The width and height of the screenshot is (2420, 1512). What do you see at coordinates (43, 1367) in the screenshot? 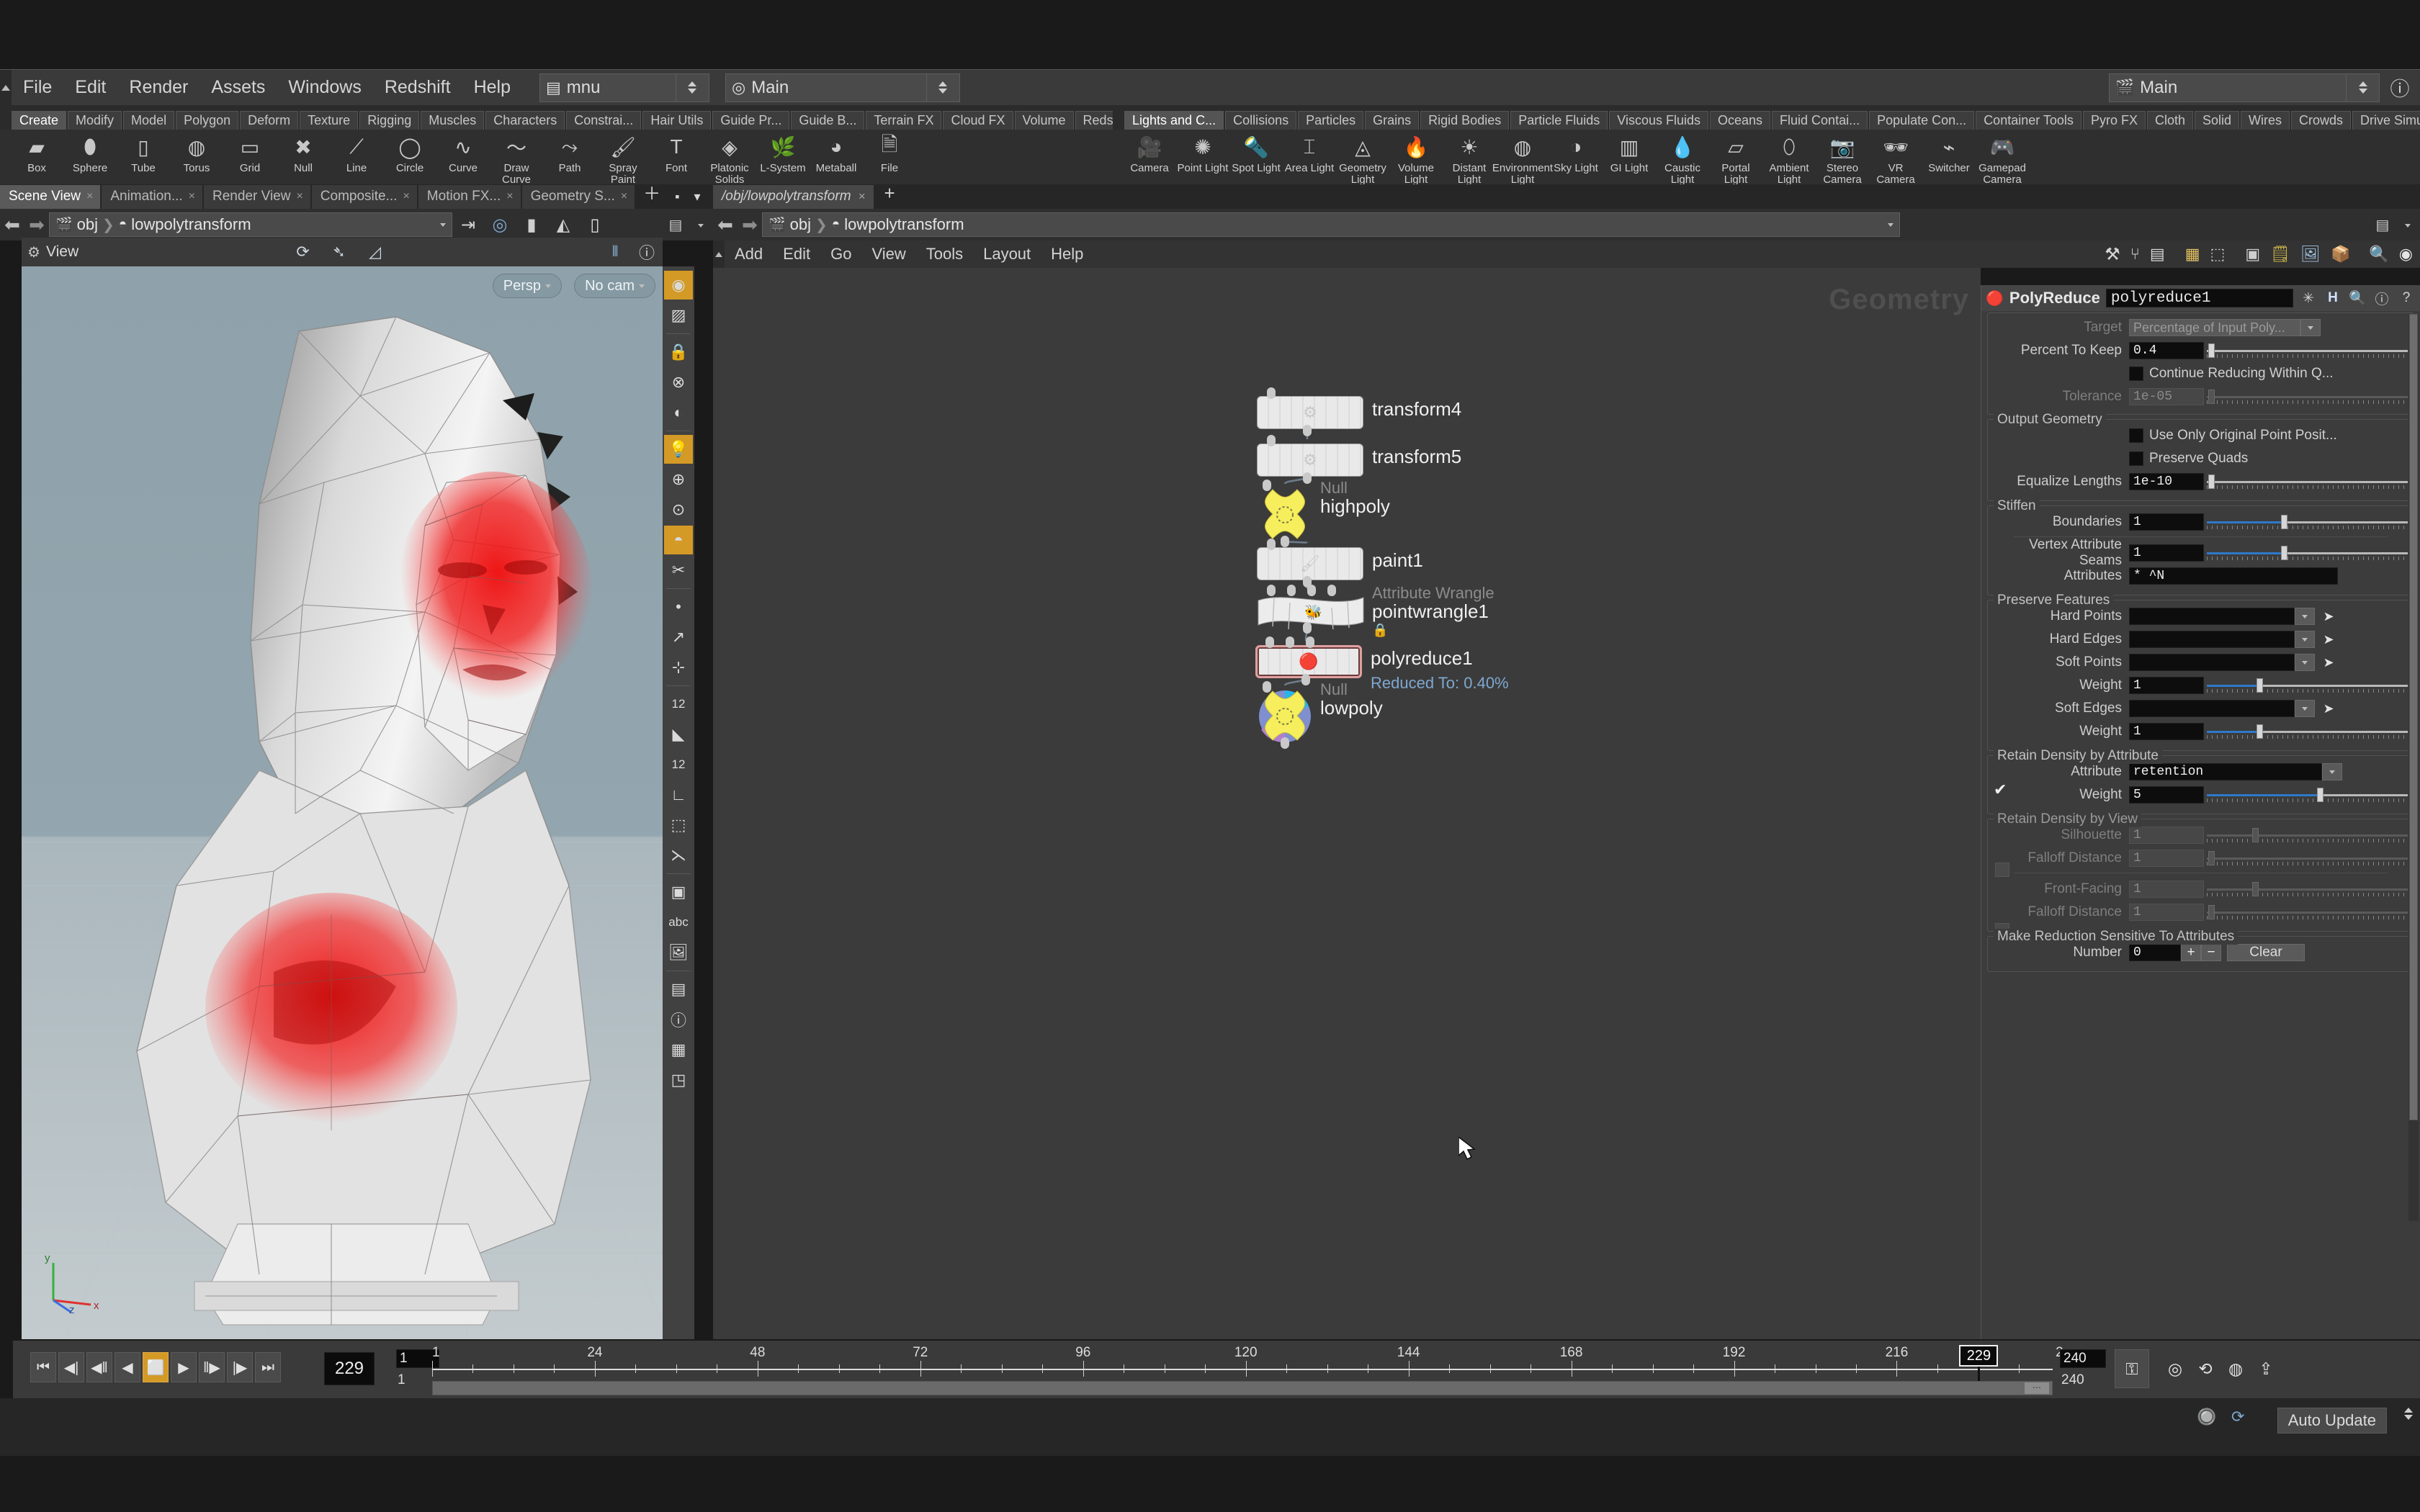
I see `jump-start-icon: ⏮` at bounding box center [43, 1367].